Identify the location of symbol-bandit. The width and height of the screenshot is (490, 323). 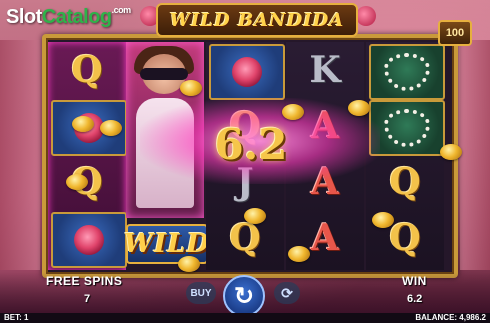
(165, 130).